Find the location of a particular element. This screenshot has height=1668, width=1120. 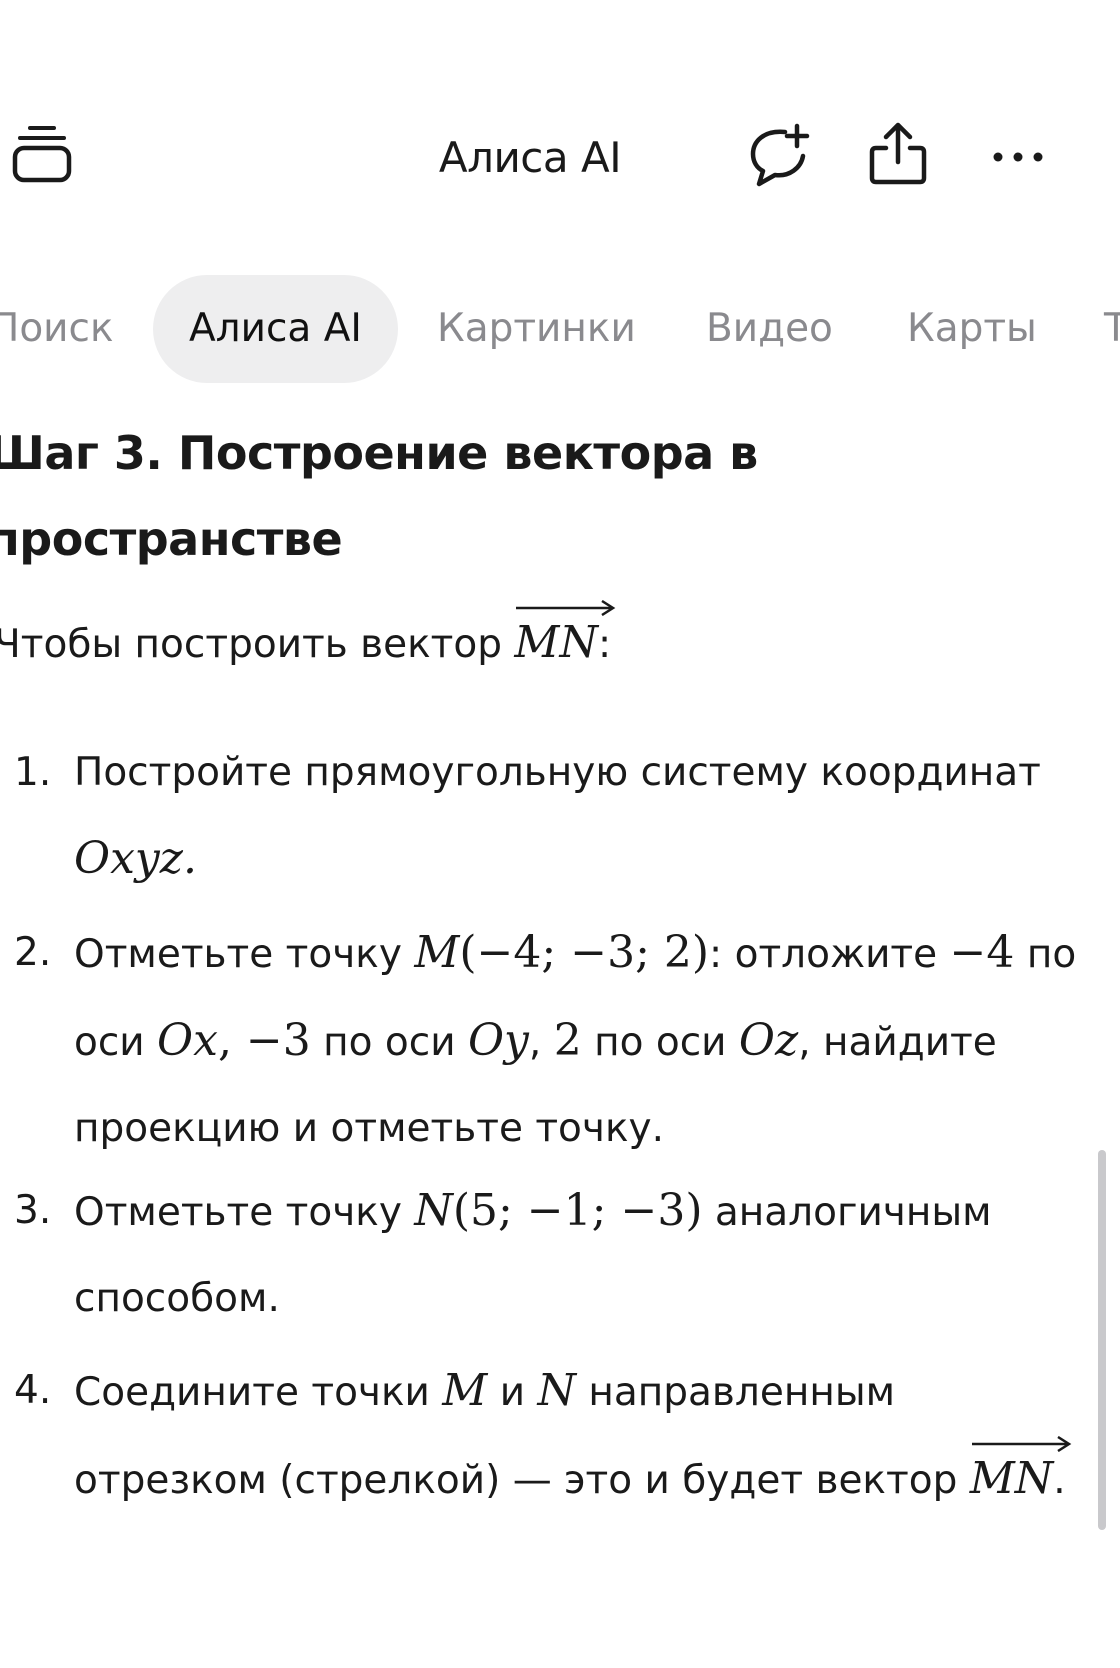

intro-text: Чтобы построить вектор MN: is located at coordinates (308, 644).